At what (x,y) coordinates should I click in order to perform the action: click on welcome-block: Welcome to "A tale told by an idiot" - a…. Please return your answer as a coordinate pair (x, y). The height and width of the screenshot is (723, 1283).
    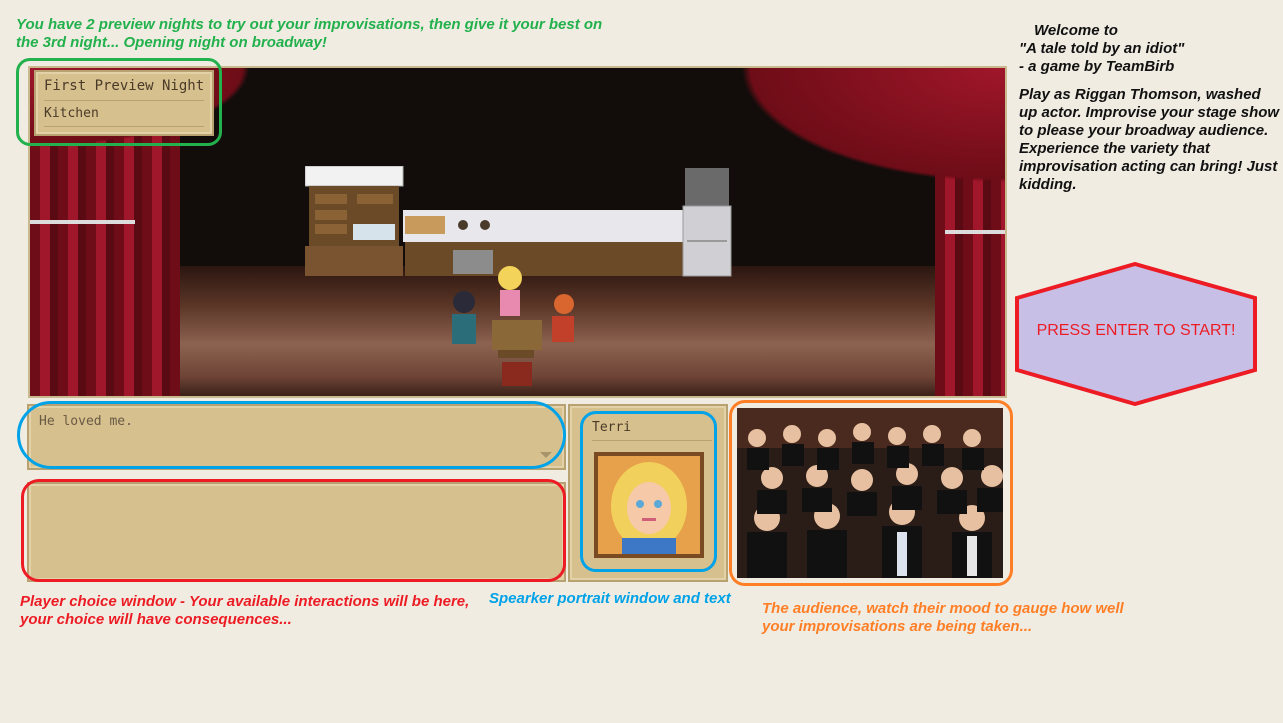
    Looking at the image, I should click on (1150, 108).